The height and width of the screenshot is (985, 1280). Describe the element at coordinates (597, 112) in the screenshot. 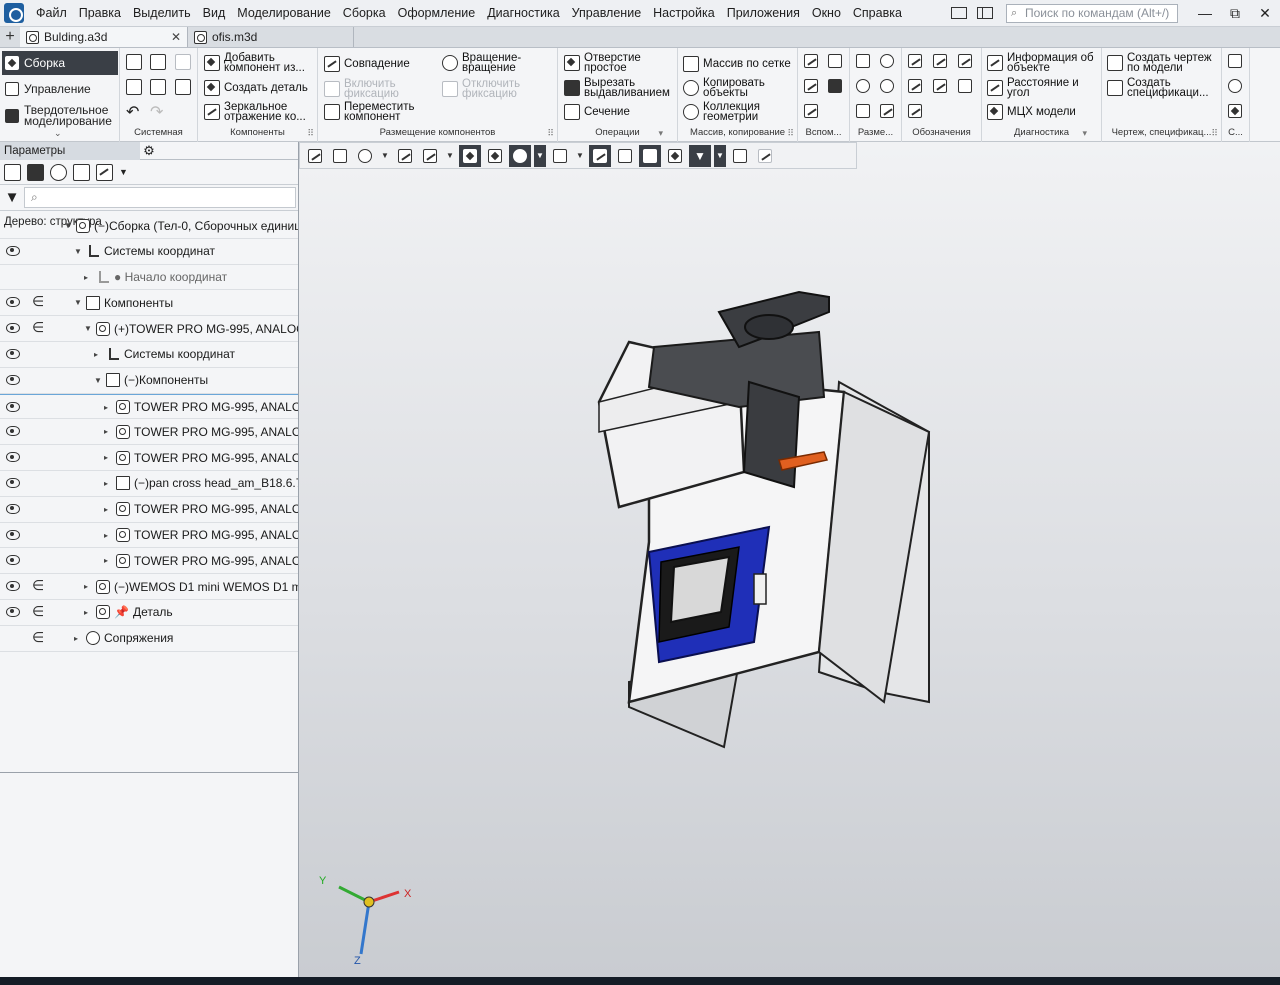

I see `section-button: Сечение` at that location.